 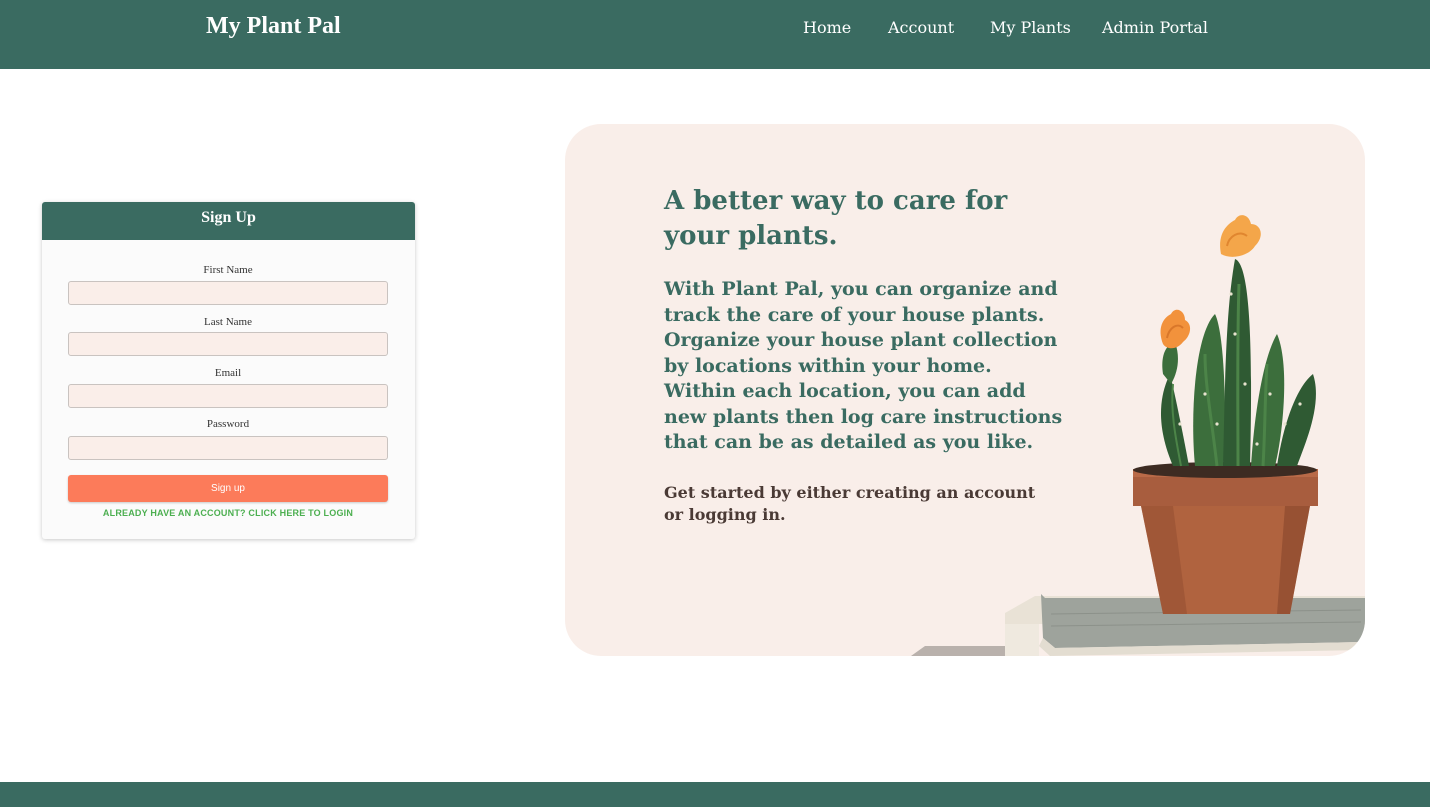 I want to click on flower-pot-icon, so click(x=1225, y=538).